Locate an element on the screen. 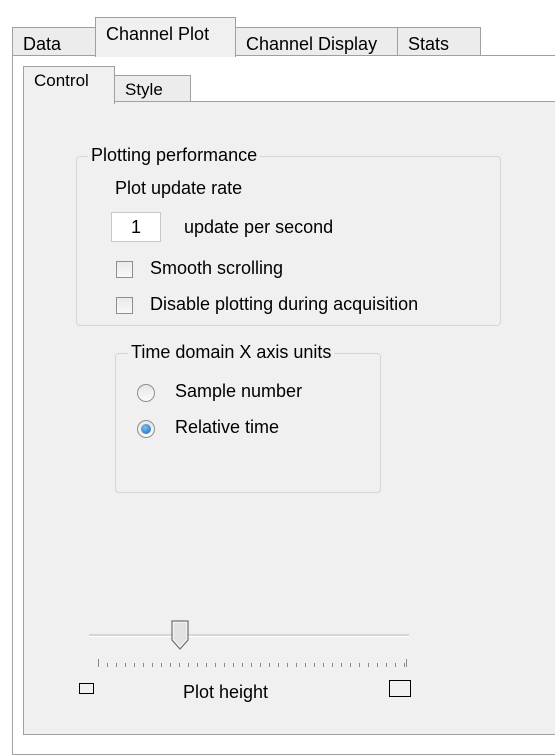 The height and width of the screenshot is (755, 555). sample-number-label: Sample number is located at coordinates (238, 391).